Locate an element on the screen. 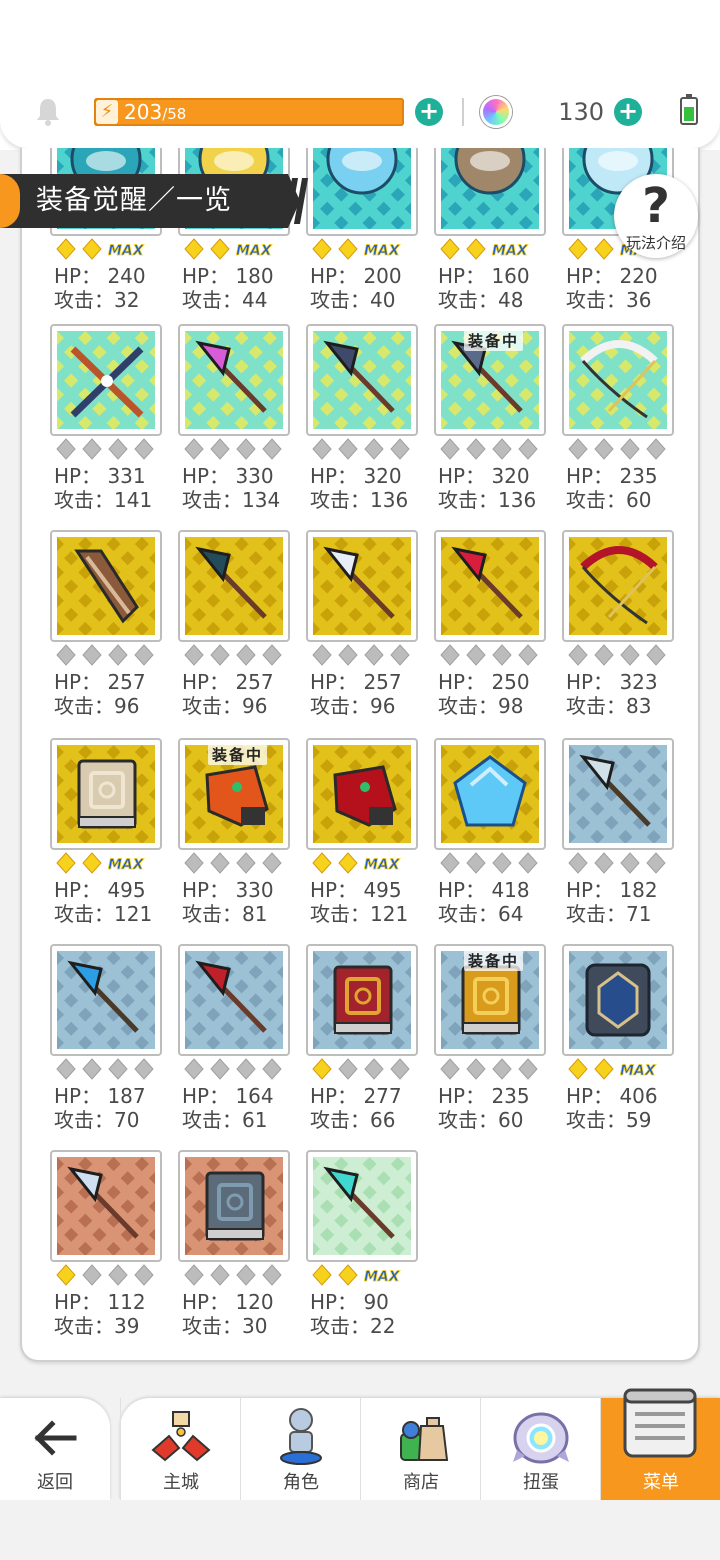  equipment-item: HP： 323 攻击：83 is located at coordinates (622, 630).